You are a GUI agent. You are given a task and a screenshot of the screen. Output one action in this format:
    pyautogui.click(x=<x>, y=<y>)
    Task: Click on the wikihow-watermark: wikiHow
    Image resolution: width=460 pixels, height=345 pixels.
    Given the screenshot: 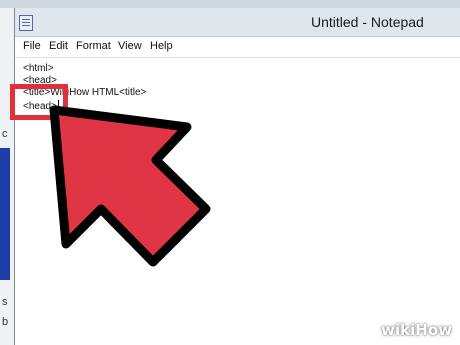 What is the action you would take?
    pyautogui.click(x=416, y=330)
    